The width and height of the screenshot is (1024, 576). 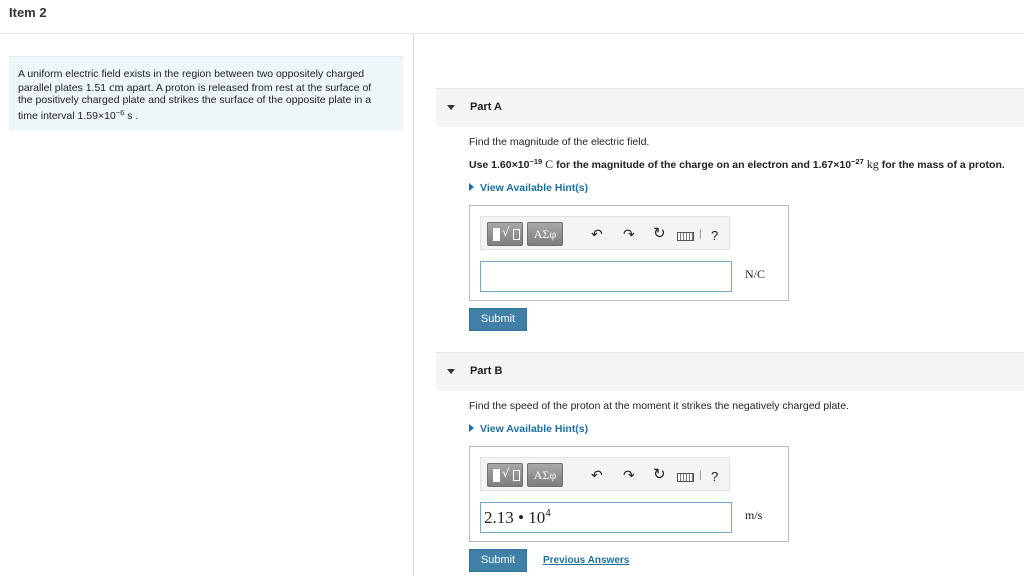 I want to click on part-b-answer-box: √ ΑΣφ ↶ ↷ ↻ | ? 2.13 • 104 m/s, so click(x=629, y=494).